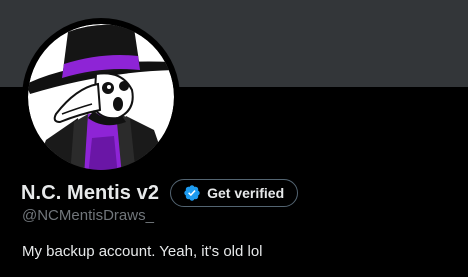 The width and height of the screenshot is (468, 277). What do you see at coordinates (90, 192) in the screenshot?
I see `display-name: N.C. Mentis v2` at bounding box center [90, 192].